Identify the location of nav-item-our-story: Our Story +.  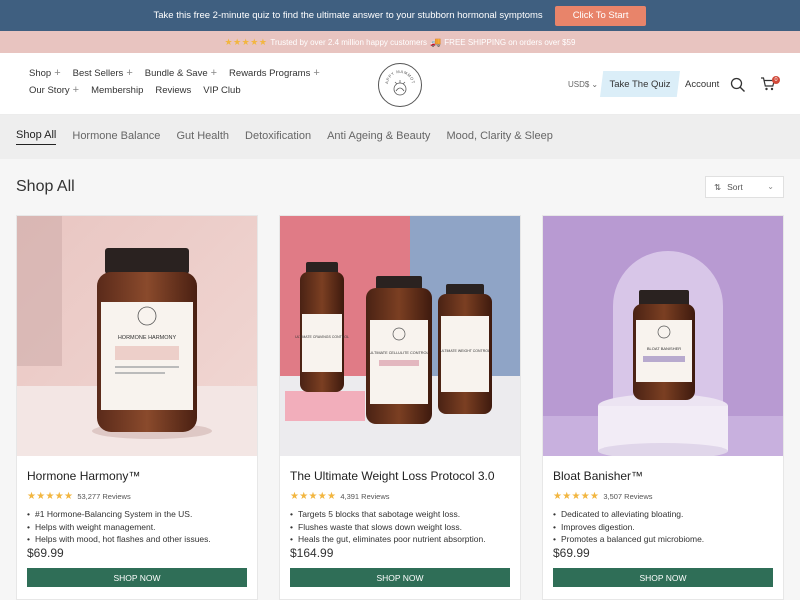
(54, 90).